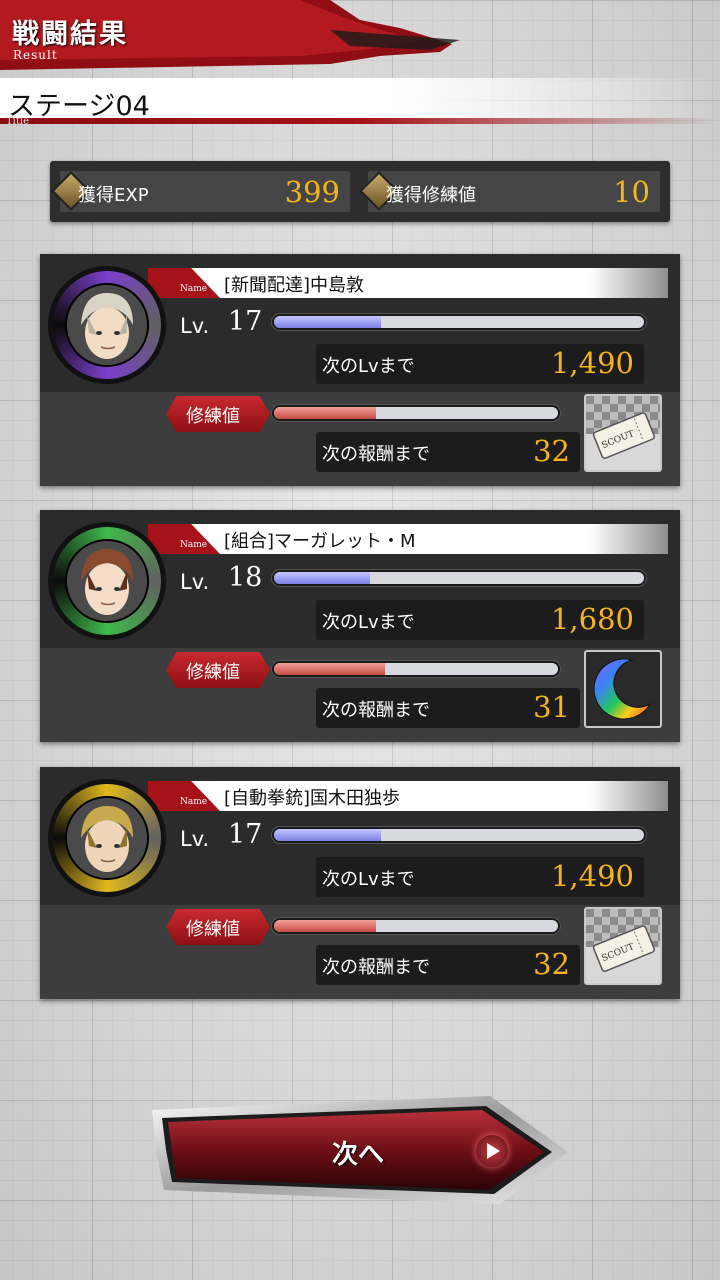 The height and width of the screenshot is (1280, 720). I want to click on stage-name: ステージ04, so click(79, 106).